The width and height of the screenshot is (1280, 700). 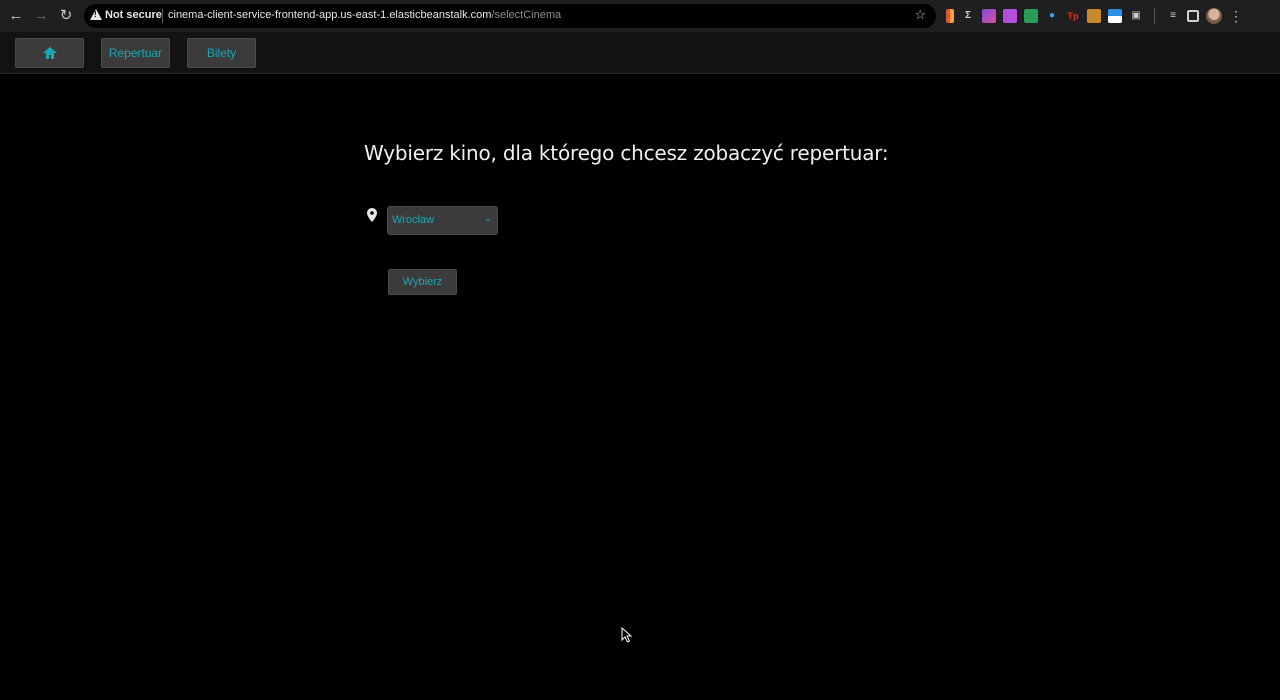 I want to click on profile-avatar, so click(x=1214, y=16).